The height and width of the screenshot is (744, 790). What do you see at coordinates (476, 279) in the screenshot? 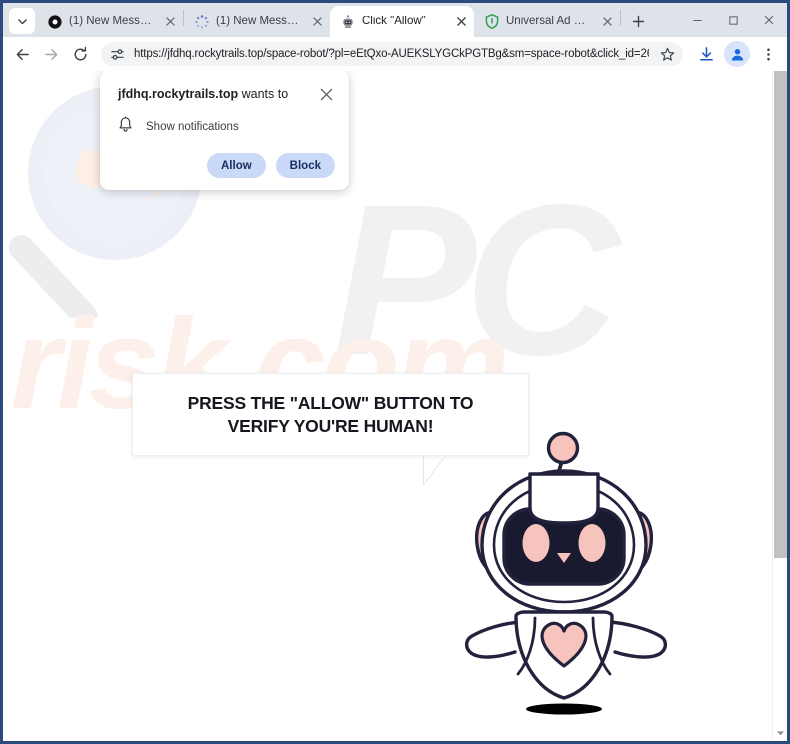
I see `watermark-pc-text: PC` at bounding box center [476, 279].